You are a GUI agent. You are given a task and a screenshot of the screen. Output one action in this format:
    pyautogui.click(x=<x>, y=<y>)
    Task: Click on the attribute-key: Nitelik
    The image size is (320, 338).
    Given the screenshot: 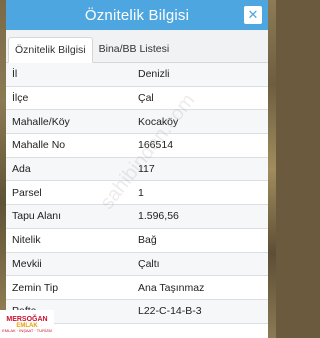 What is the action you would take?
    pyautogui.click(x=26, y=240)
    